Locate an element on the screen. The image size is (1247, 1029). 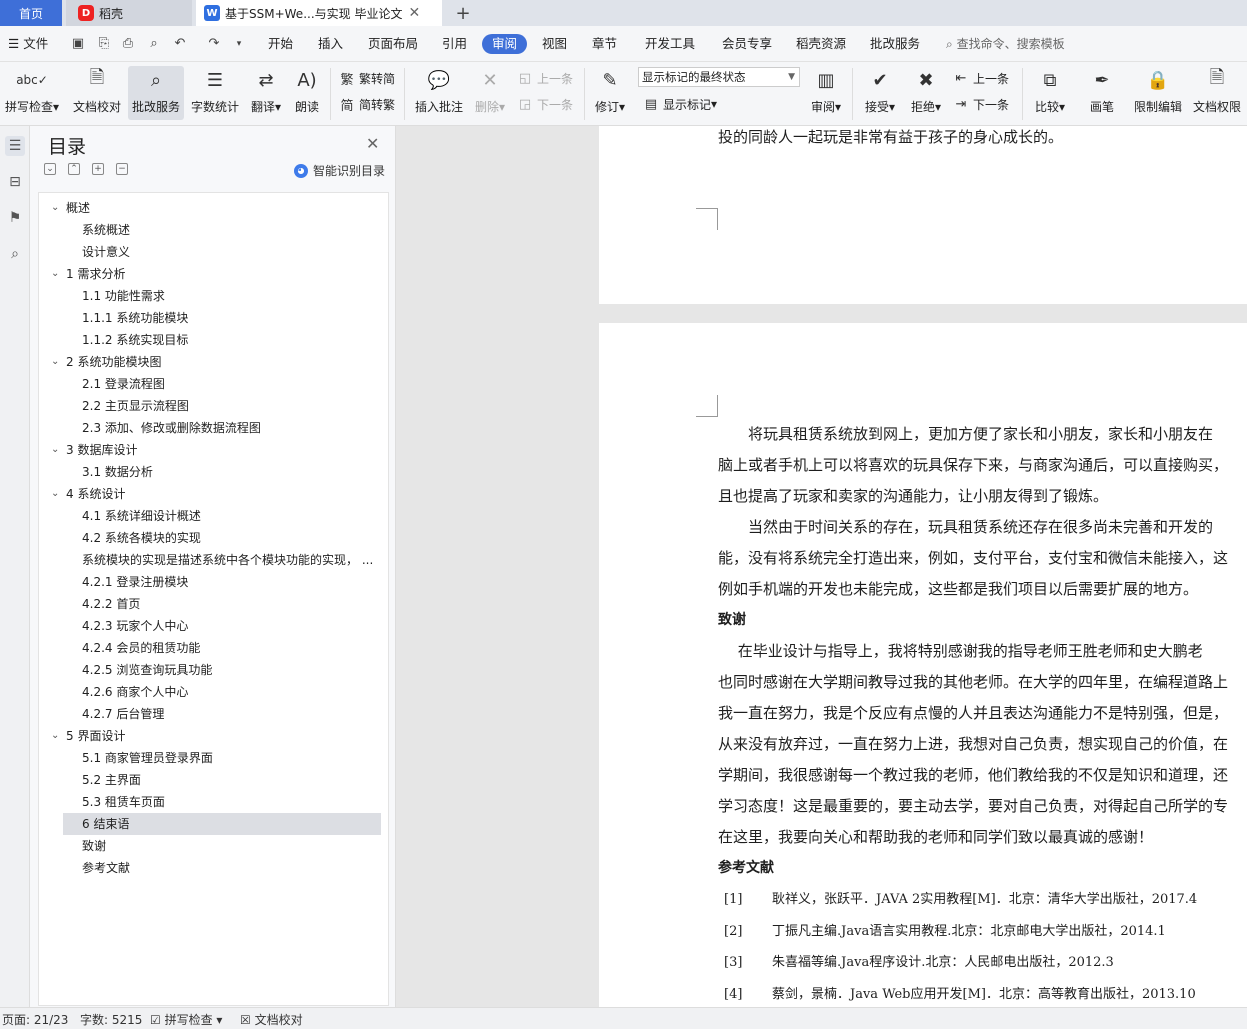
export-icon: ⎘ is located at coordinates (104, 44).